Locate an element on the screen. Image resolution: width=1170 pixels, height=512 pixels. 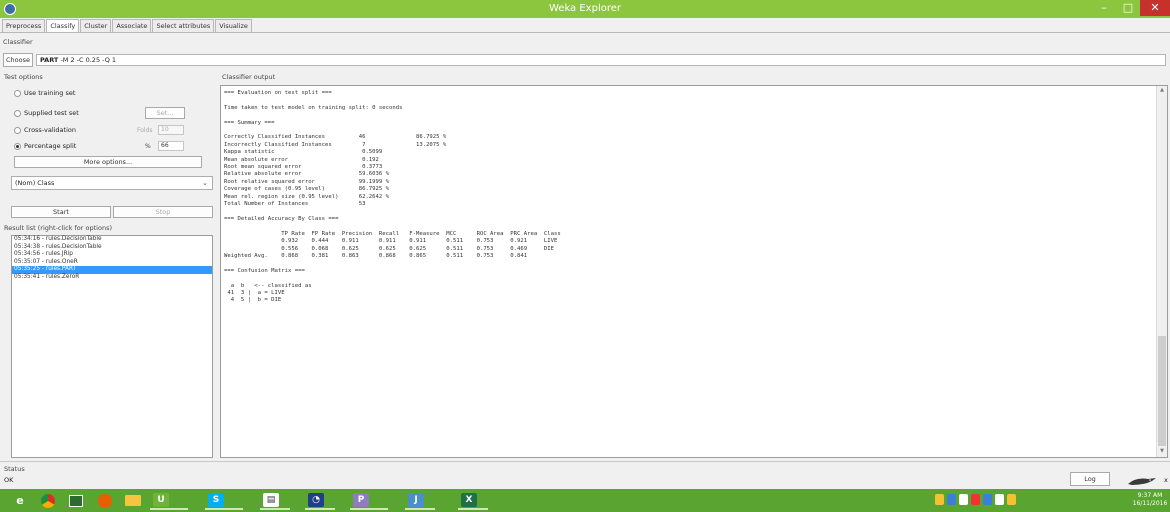
percentage-split-label: Percentage split is located at coordinates (50, 146).